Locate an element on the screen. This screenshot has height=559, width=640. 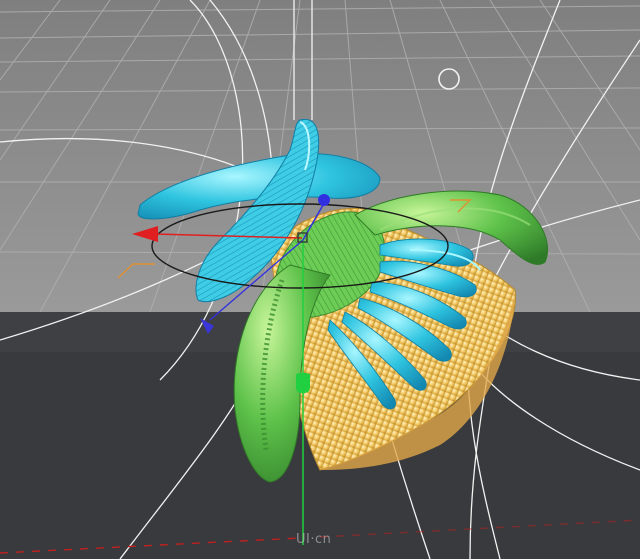
watermark-text: UI·cn is located at coordinates (314, 539).